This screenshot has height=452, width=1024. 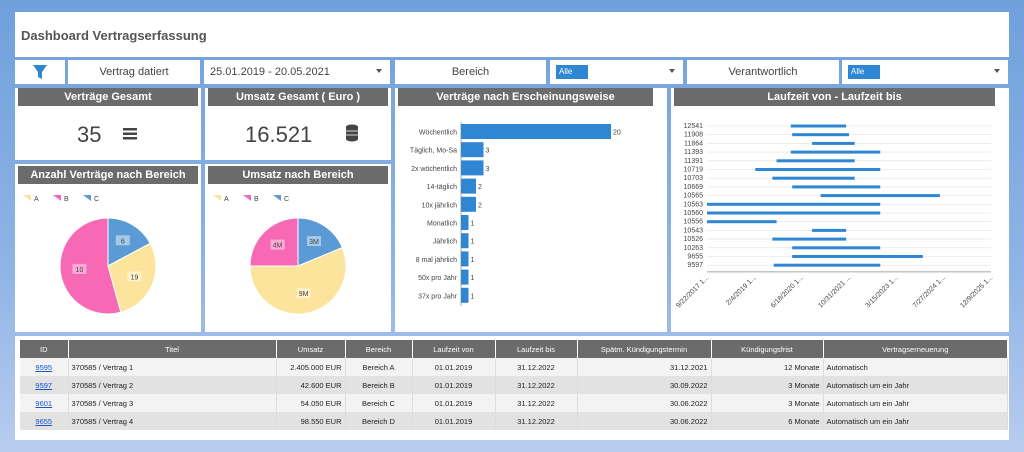 What do you see at coordinates (311, 385) in the screenshot?
I see `table-cell: 42.600 EUR` at bounding box center [311, 385].